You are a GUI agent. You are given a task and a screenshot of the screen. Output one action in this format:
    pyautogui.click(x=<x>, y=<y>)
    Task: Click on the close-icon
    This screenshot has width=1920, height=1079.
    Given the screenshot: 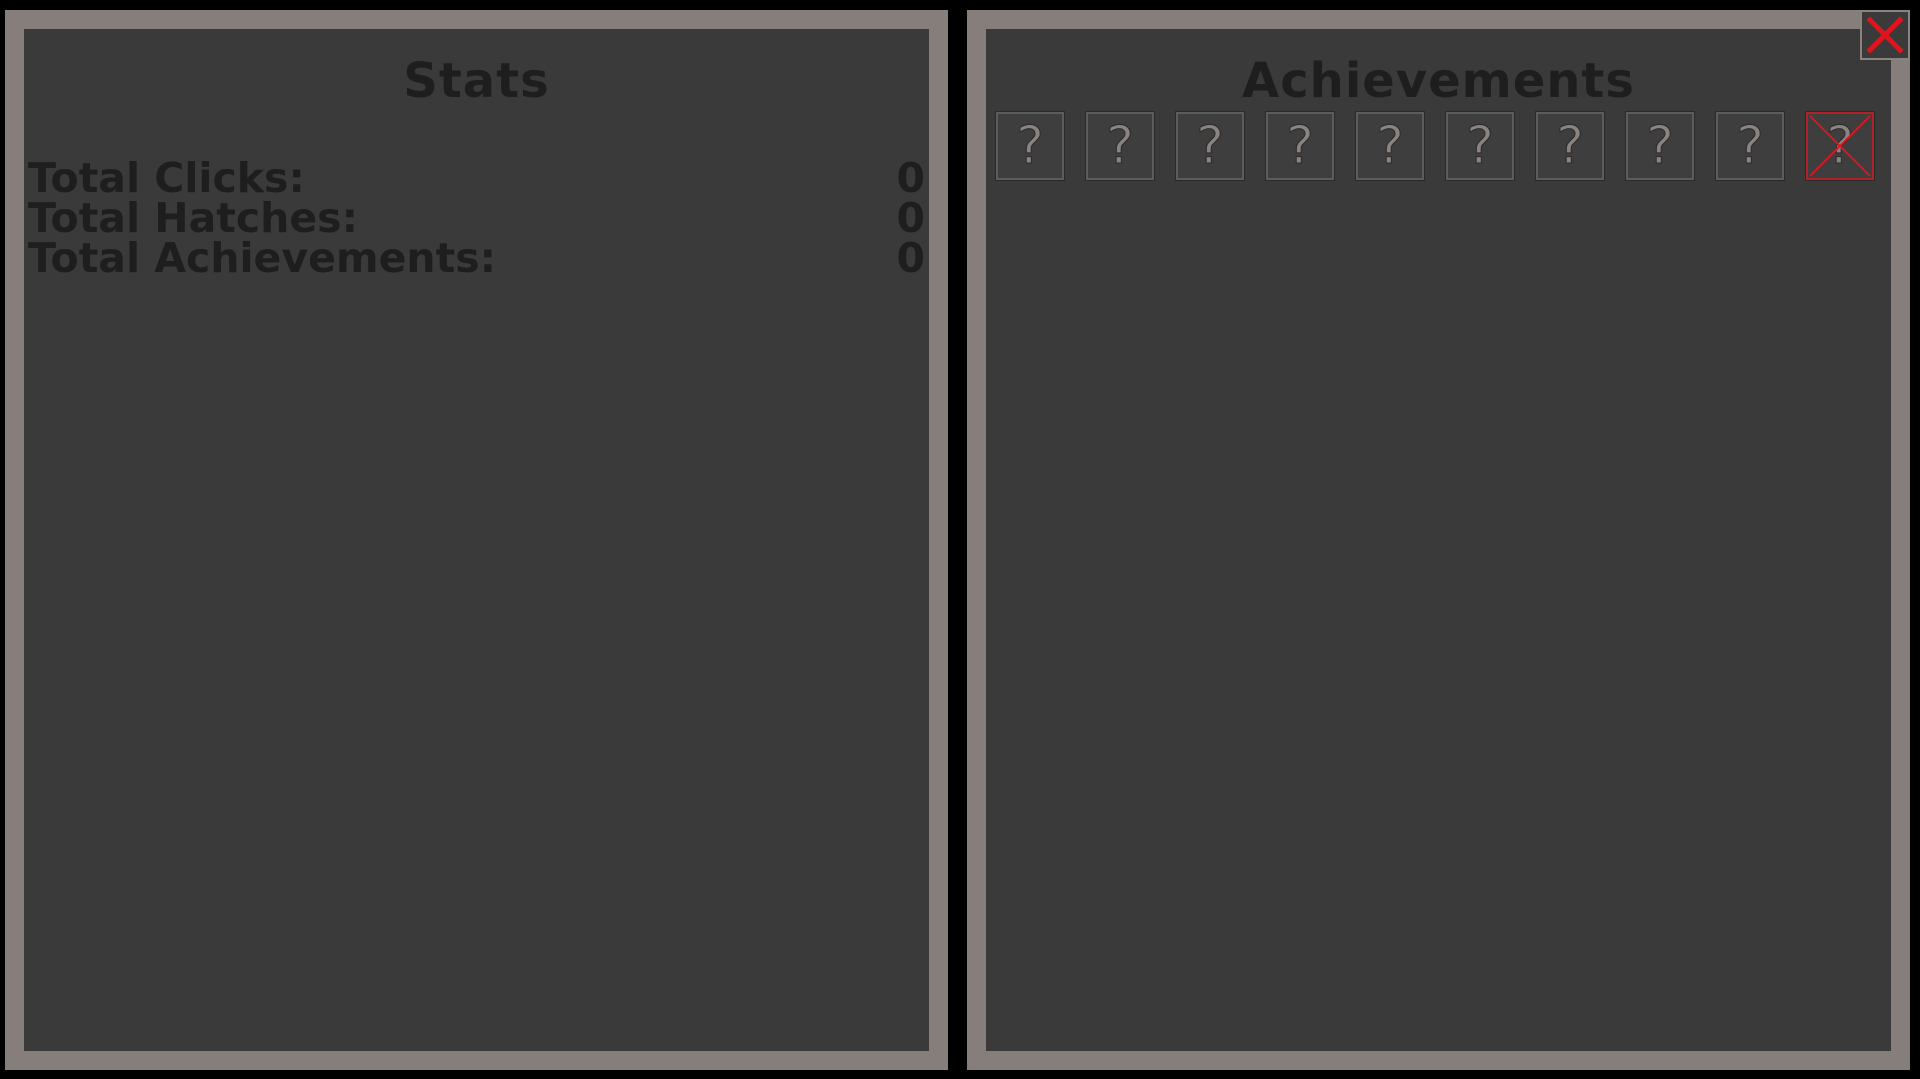 What is the action you would take?
    pyautogui.click(x=1885, y=35)
    